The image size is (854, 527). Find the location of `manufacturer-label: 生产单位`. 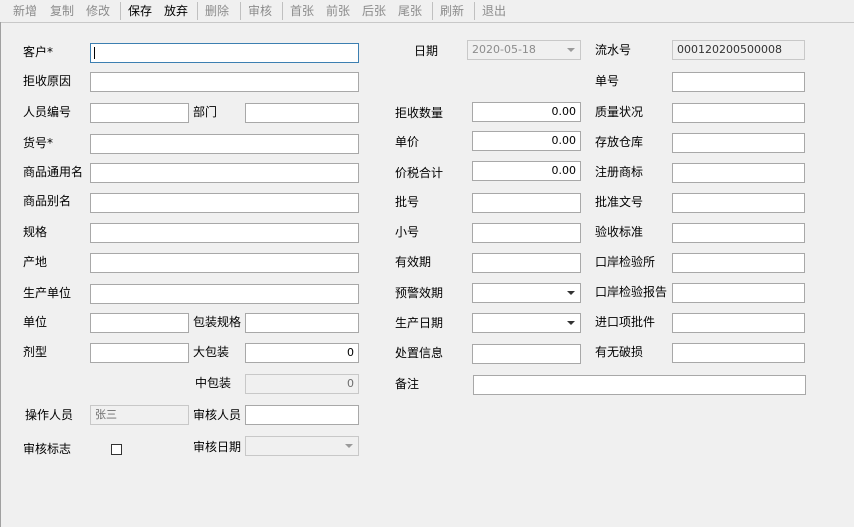

manufacturer-label: 生产单位 is located at coordinates (47, 293).